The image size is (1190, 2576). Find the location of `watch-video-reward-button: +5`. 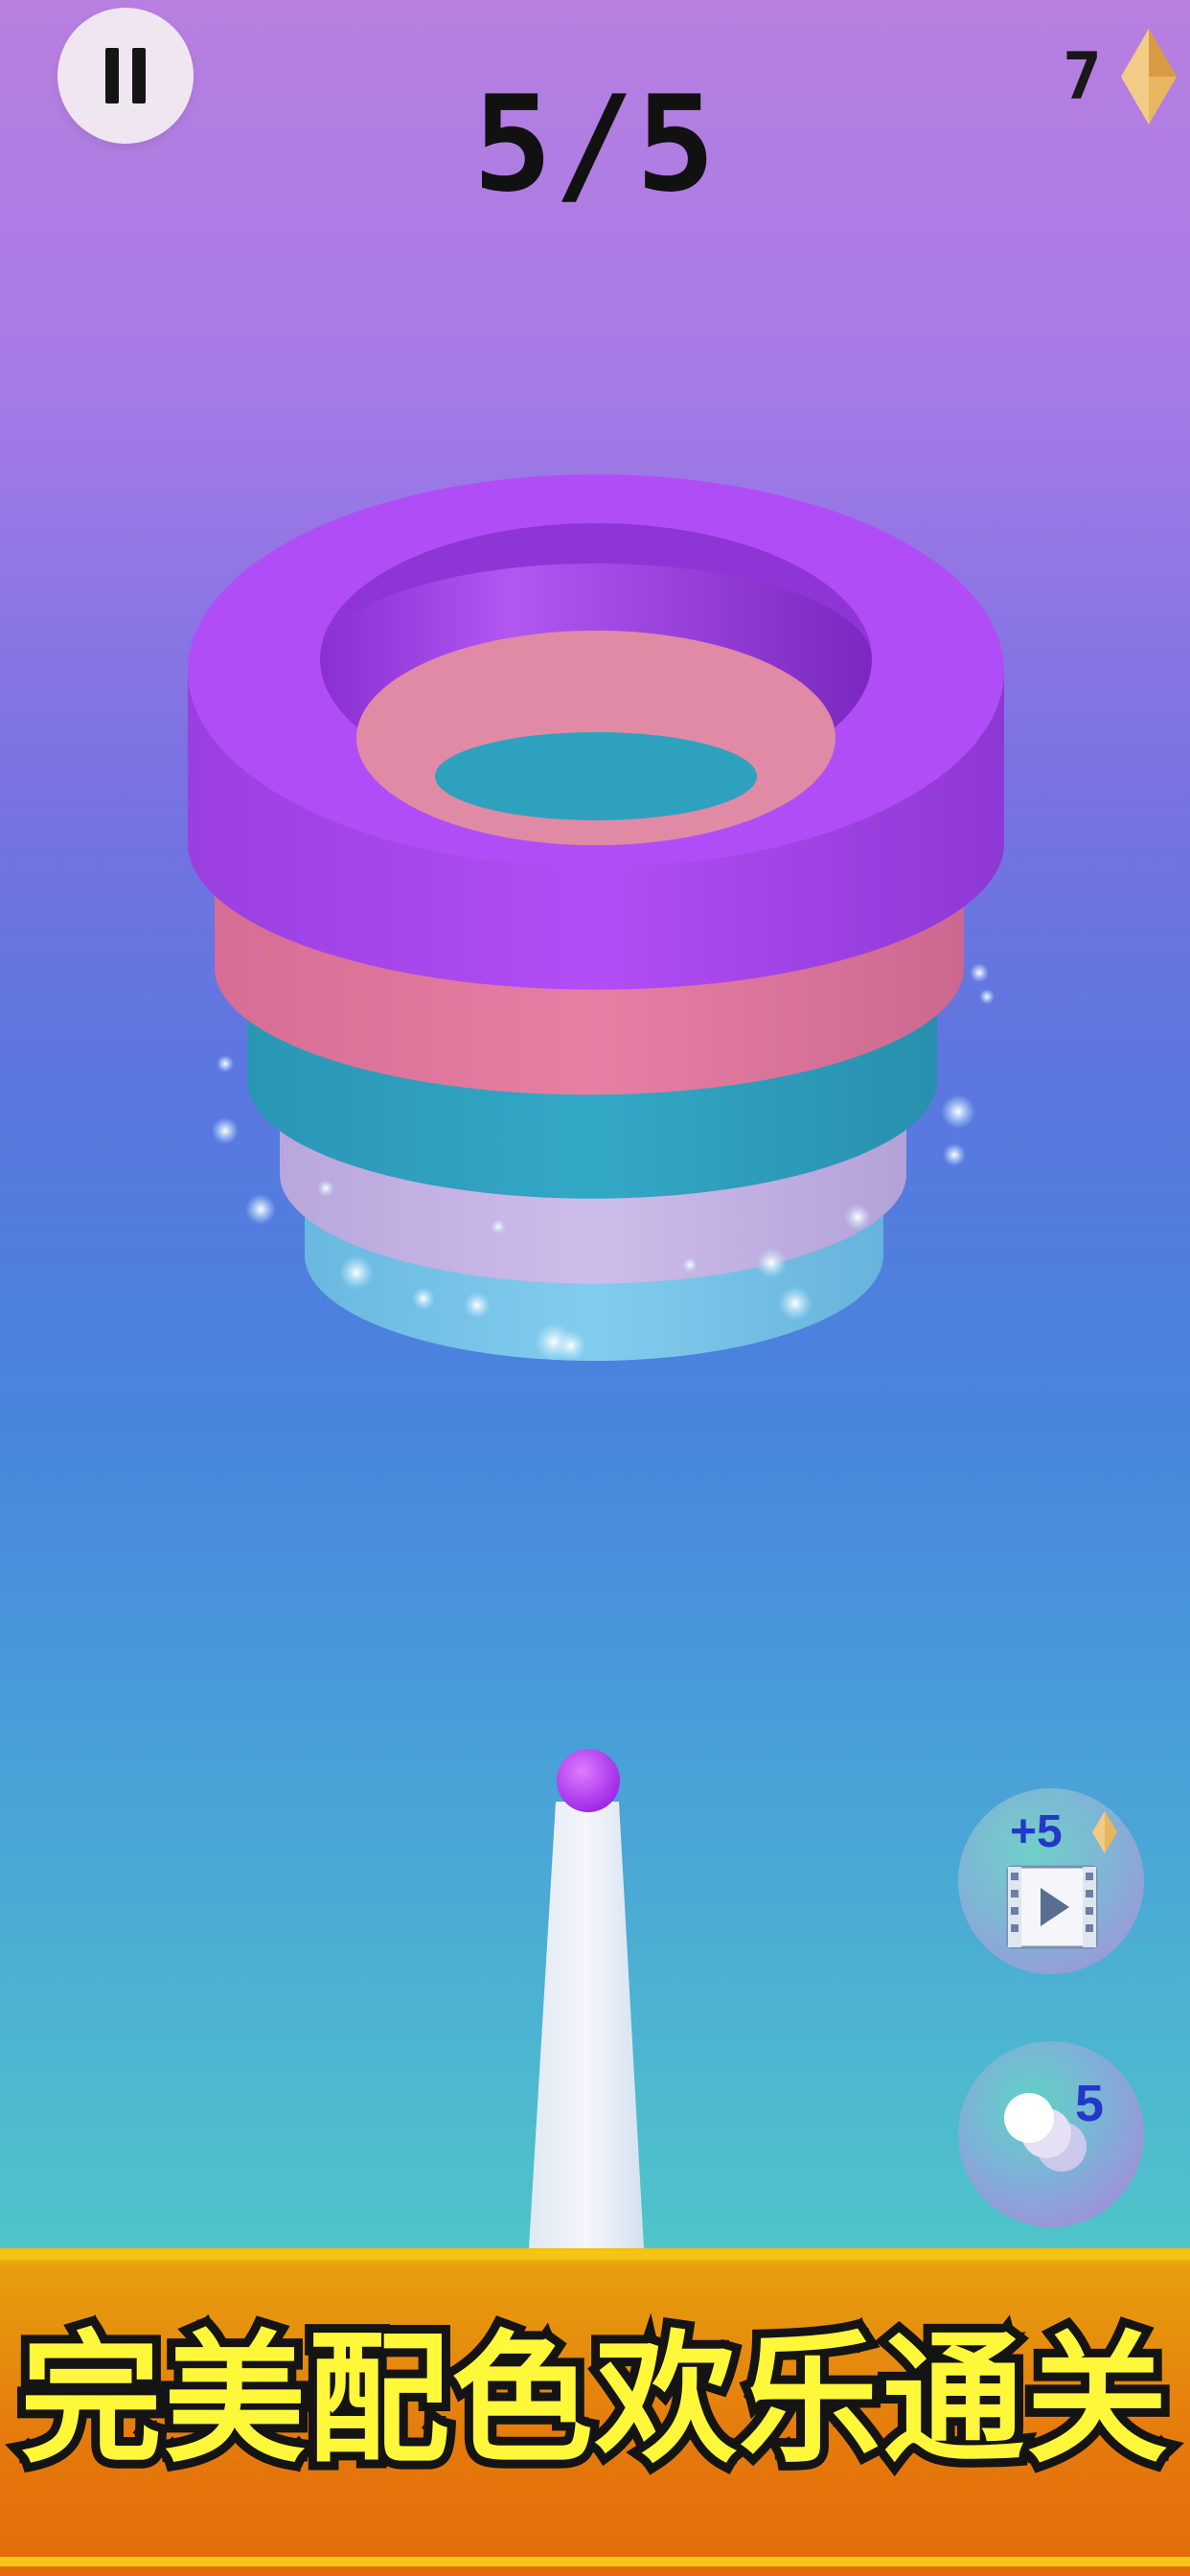

watch-video-reward-button: +5 is located at coordinates (1051, 1881).